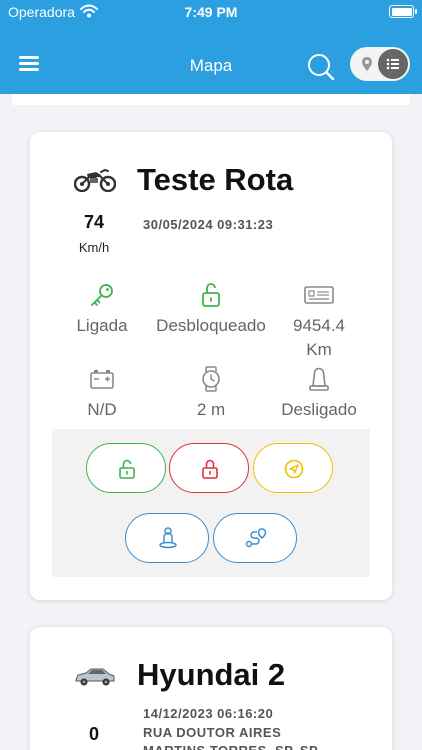  What do you see at coordinates (319, 325) in the screenshot?
I see `odometer-value: 9454.4` at bounding box center [319, 325].